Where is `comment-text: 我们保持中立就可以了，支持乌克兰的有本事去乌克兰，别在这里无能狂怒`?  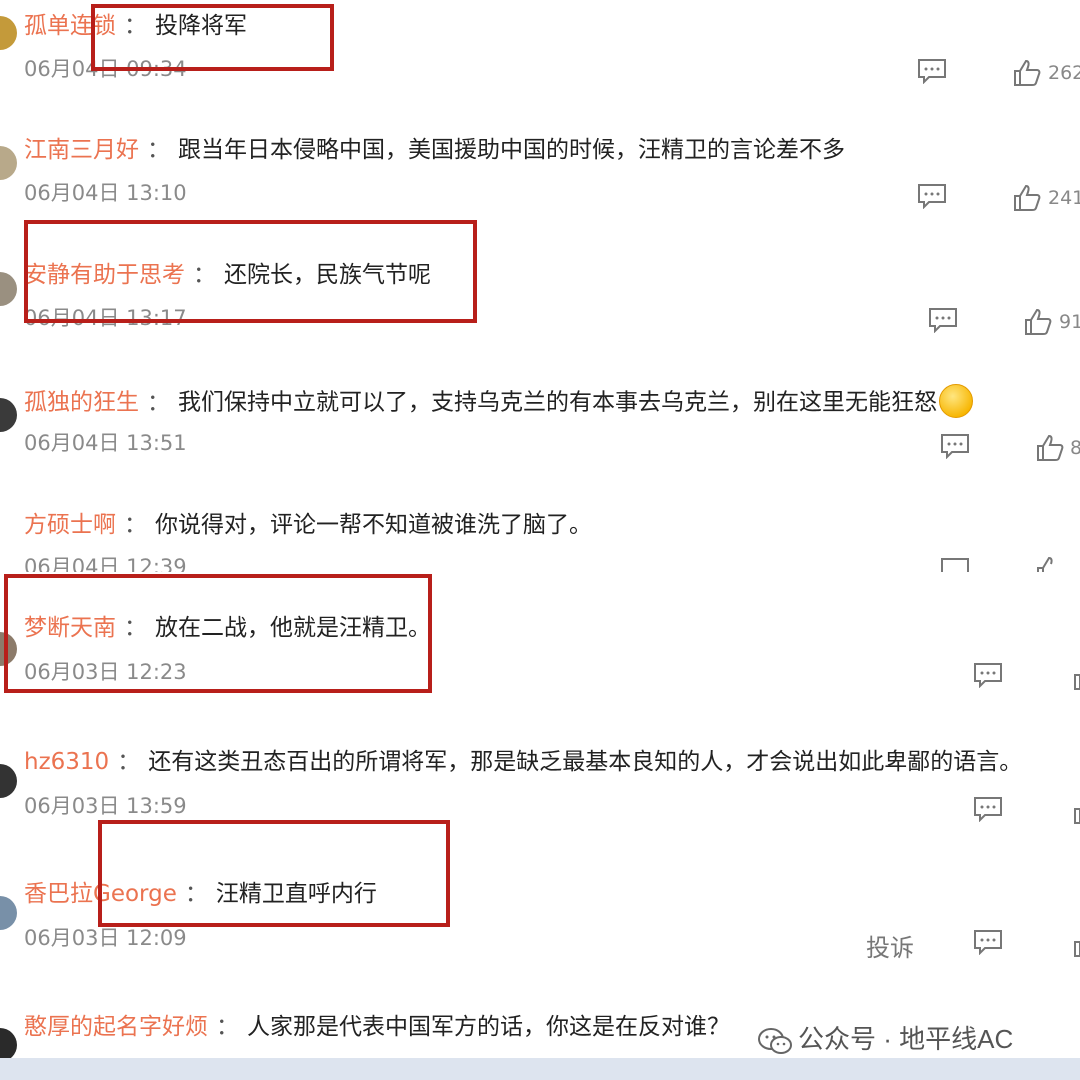 comment-text: 我们保持中立就可以了，支持乌克兰的有本事去乌克兰，别在这里无能狂怒 is located at coordinates (557, 402).